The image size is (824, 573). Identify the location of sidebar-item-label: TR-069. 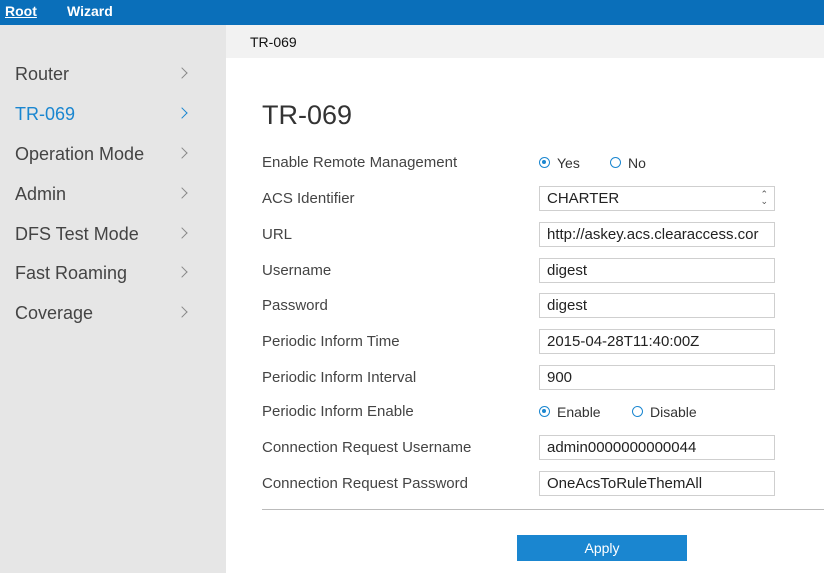
(45, 114).